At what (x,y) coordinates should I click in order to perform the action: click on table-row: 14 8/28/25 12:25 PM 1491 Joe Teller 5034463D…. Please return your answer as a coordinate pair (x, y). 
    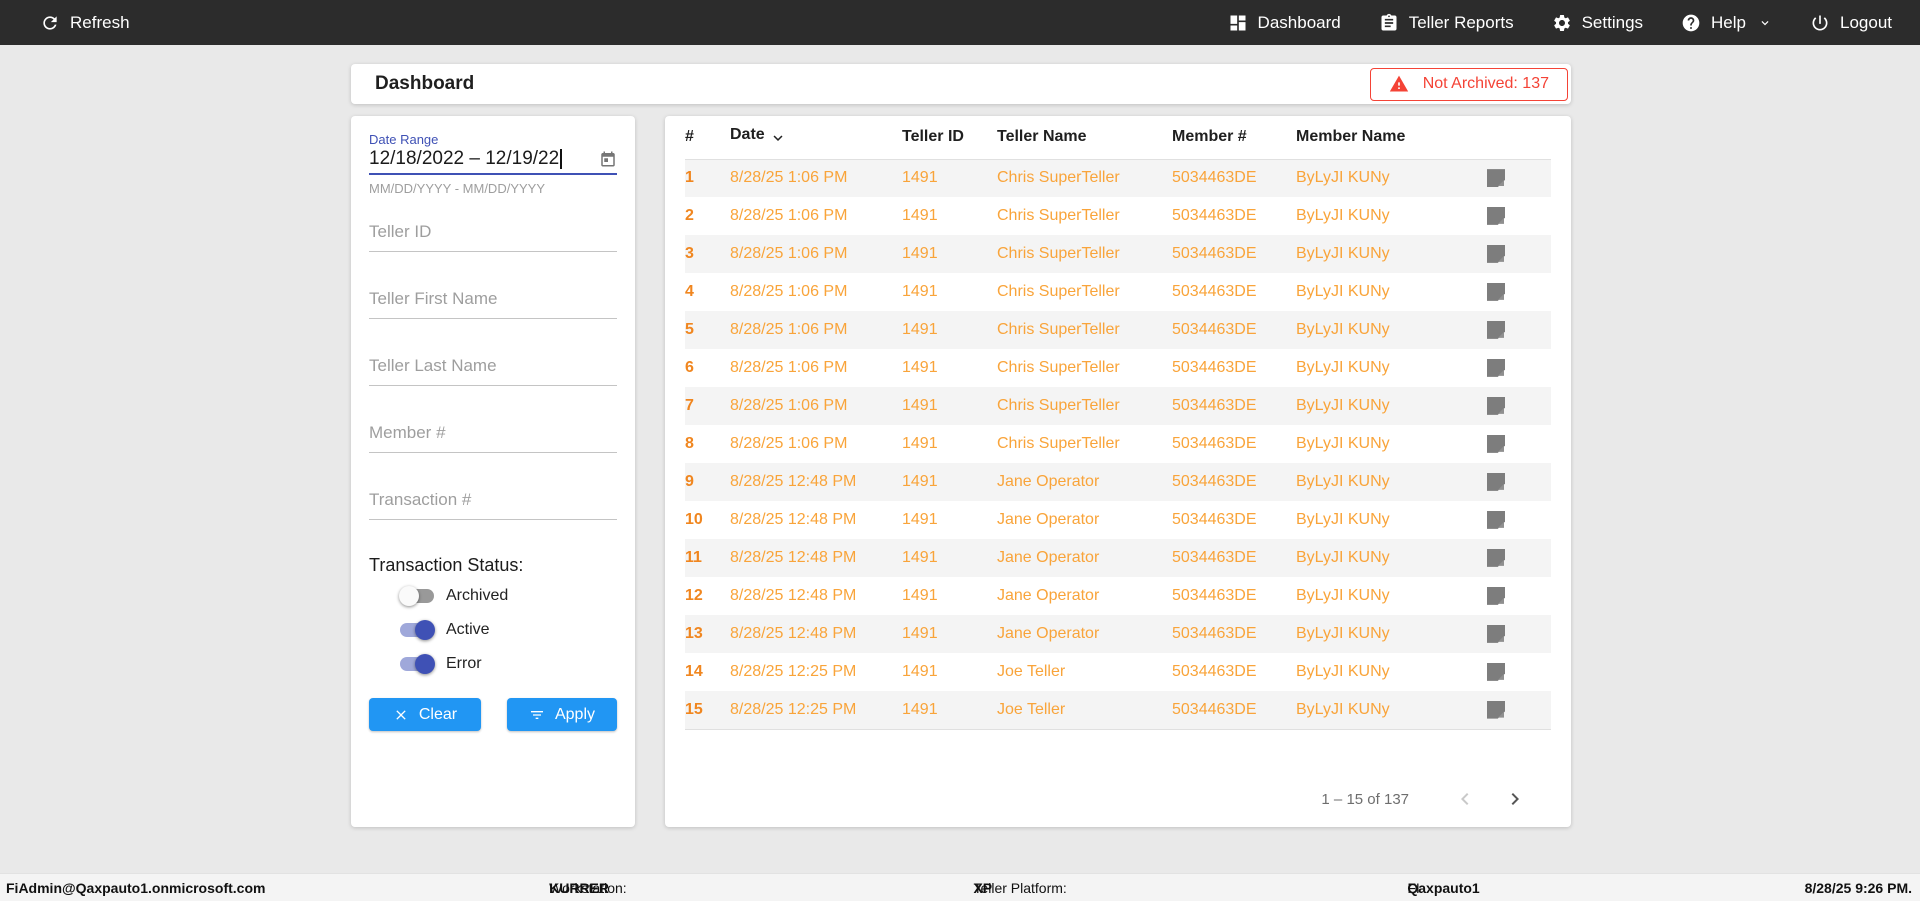
    Looking at the image, I should click on (1118, 672).